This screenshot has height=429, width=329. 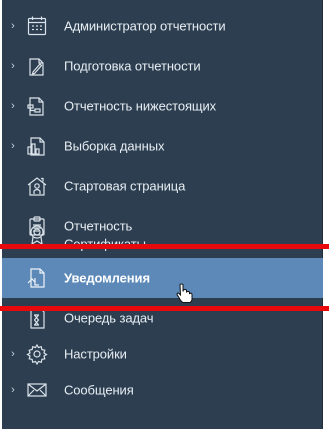 What do you see at coordinates (125, 186) in the screenshot?
I see `sidebar-item-label: Стартовая страница` at bounding box center [125, 186].